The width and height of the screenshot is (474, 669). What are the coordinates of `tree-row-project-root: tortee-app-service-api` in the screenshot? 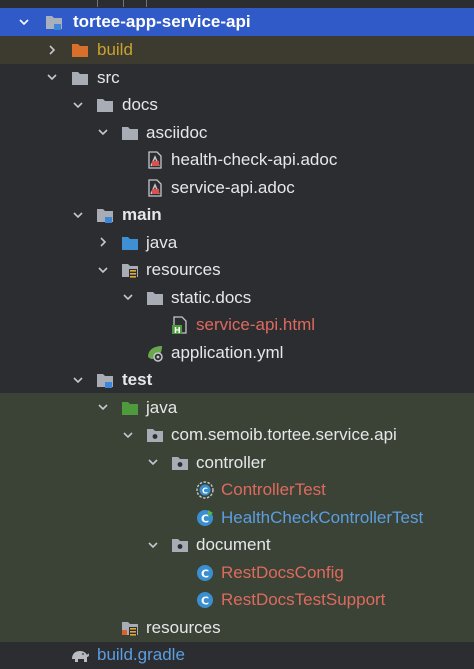 It's located at (237, 22).